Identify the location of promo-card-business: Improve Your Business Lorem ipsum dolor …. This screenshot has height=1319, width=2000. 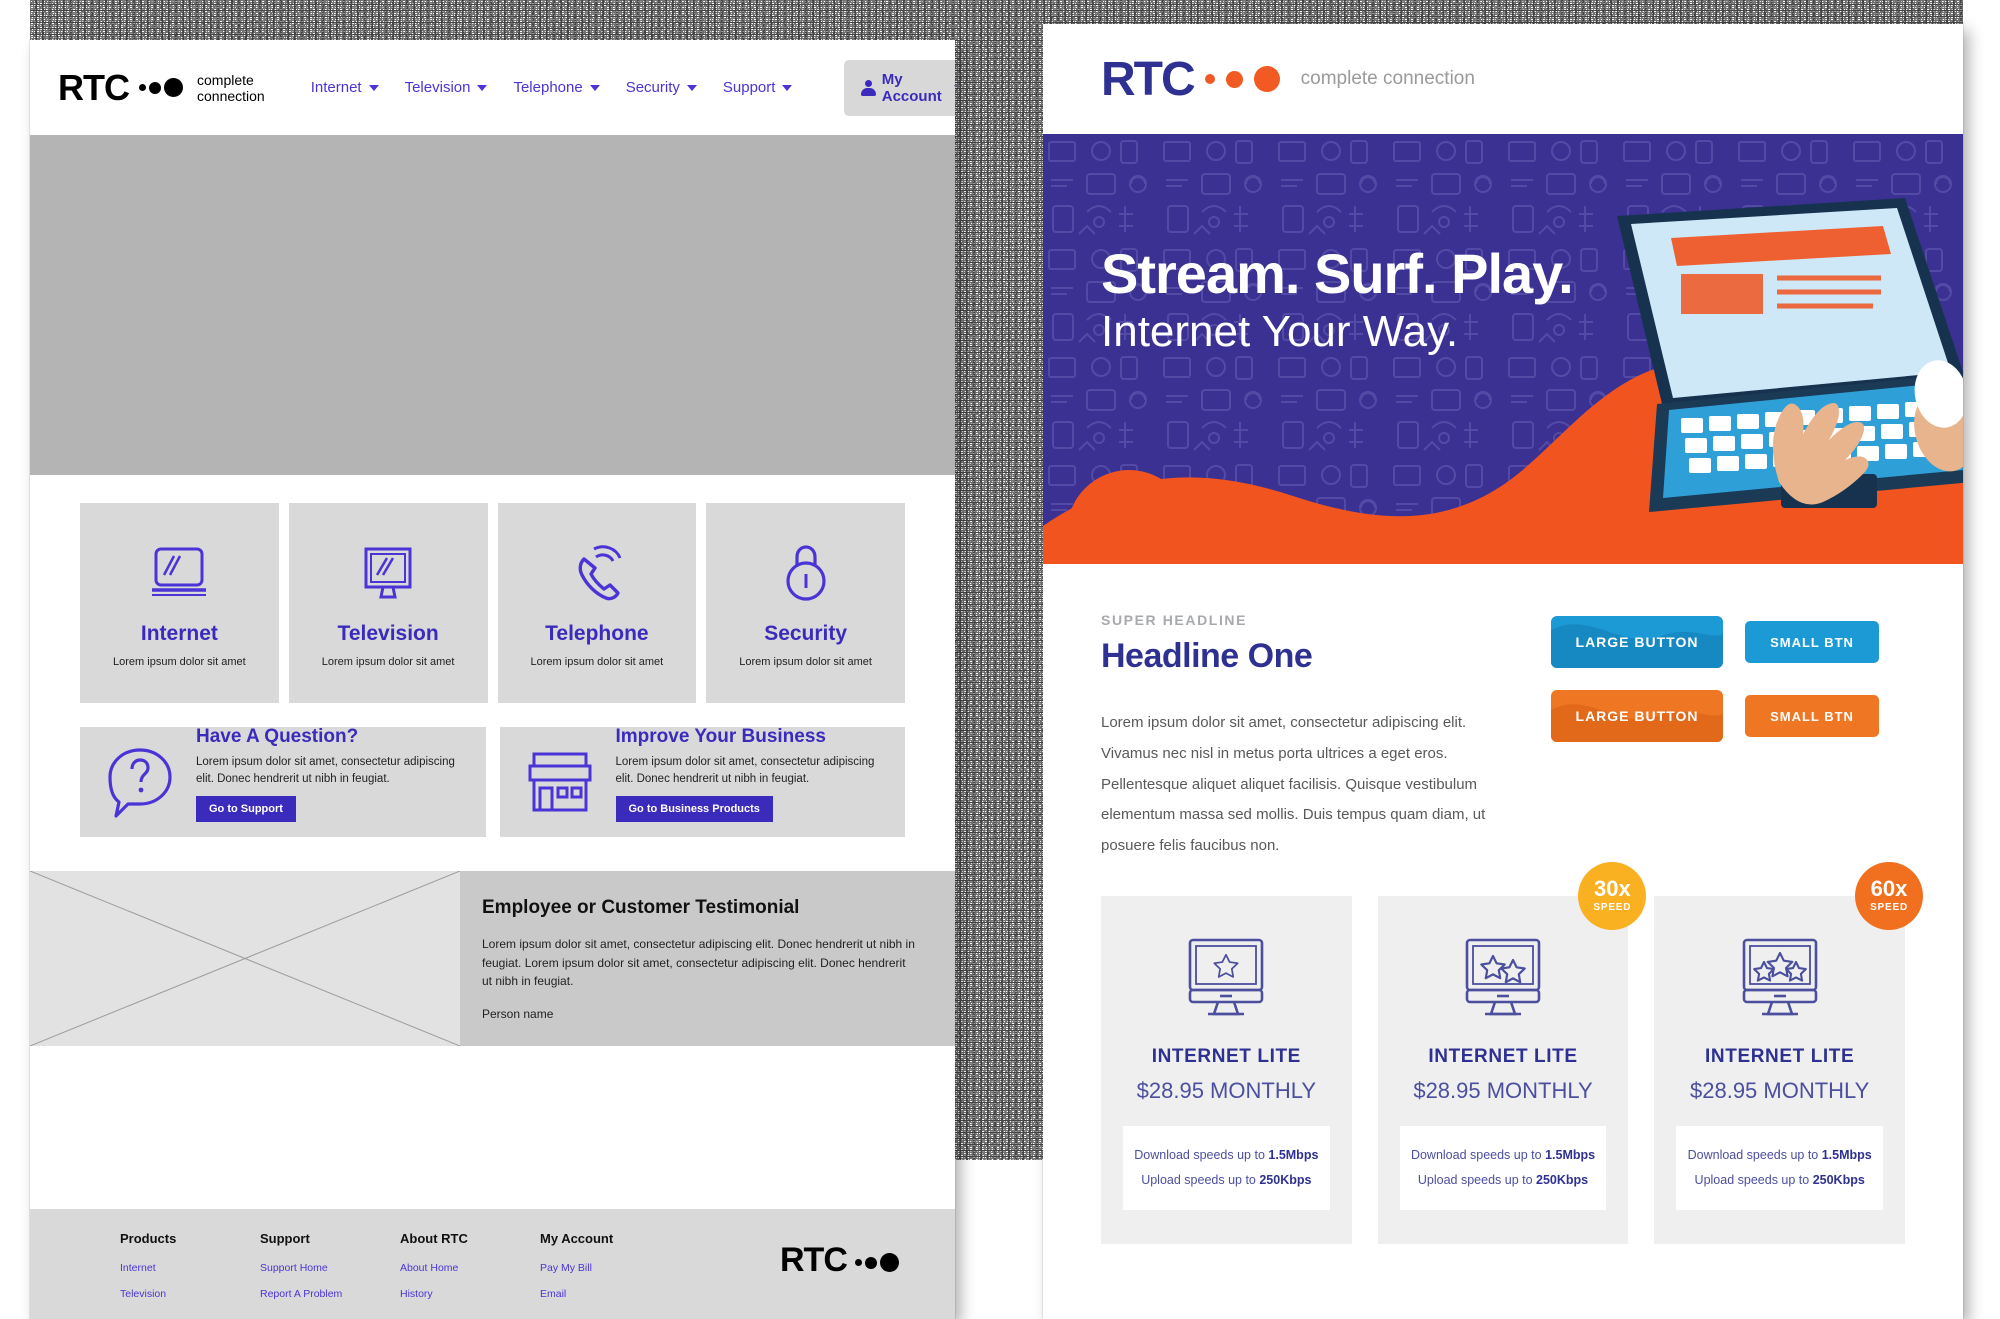
(702, 781).